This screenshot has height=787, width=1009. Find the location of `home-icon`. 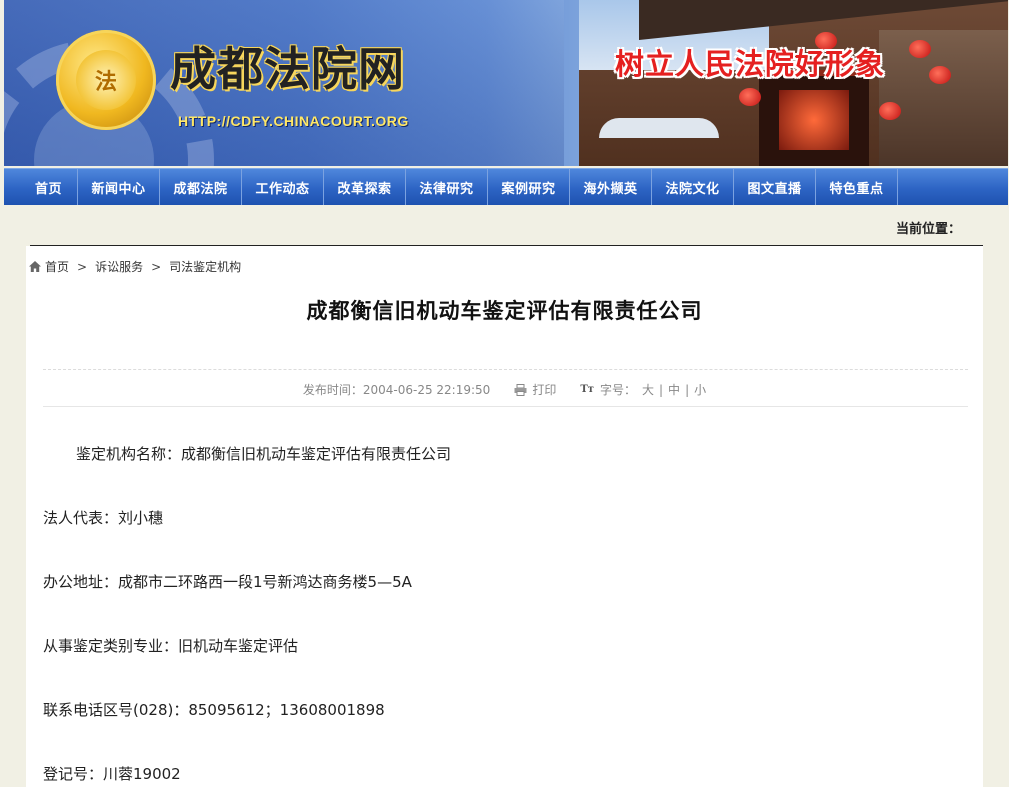

home-icon is located at coordinates (35, 266).